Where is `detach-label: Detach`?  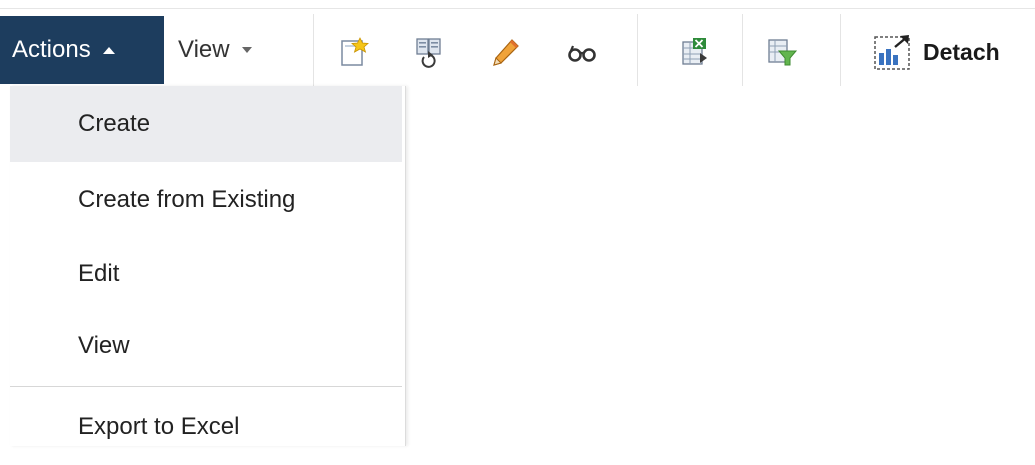
detach-label: Detach is located at coordinates (961, 51).